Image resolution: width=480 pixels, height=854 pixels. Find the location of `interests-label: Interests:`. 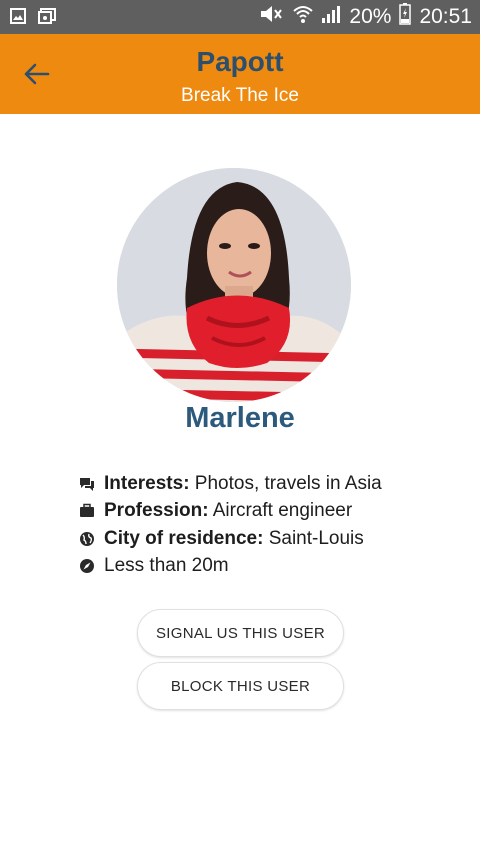

interests-label: Interests: is located at coordinates (147, 483).